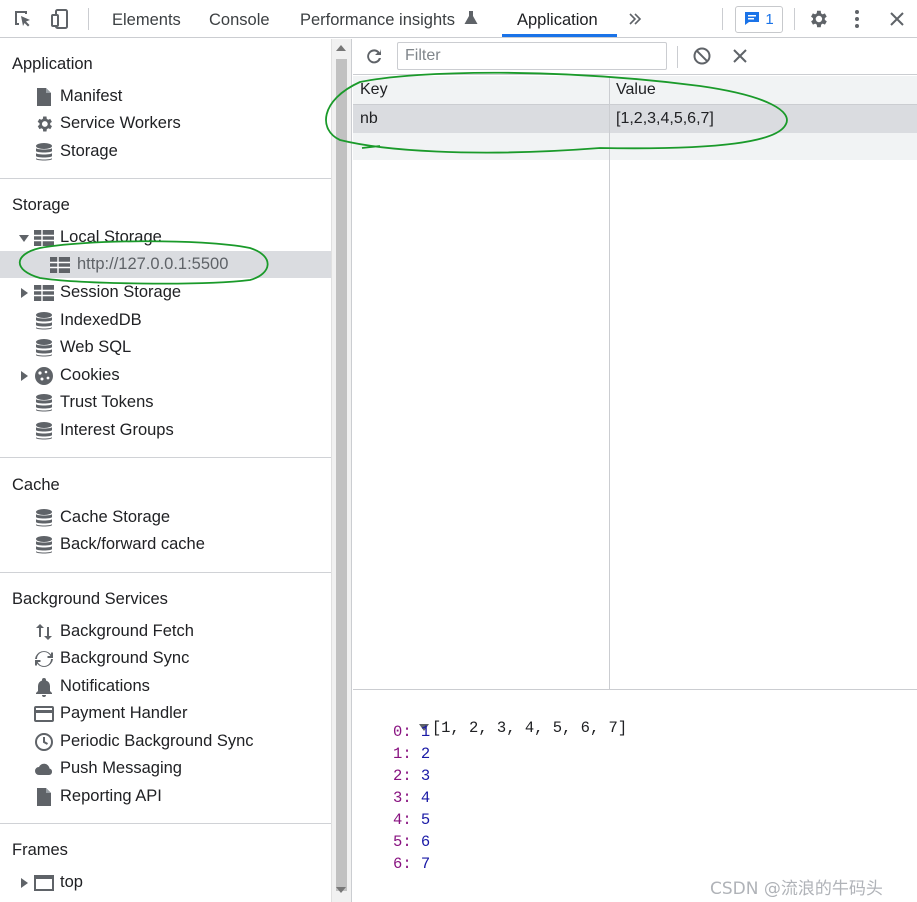 This screenshot has height=902, width=917. I want to click on sidebar-item-service-workers: Service Workers, so click(165, 123).